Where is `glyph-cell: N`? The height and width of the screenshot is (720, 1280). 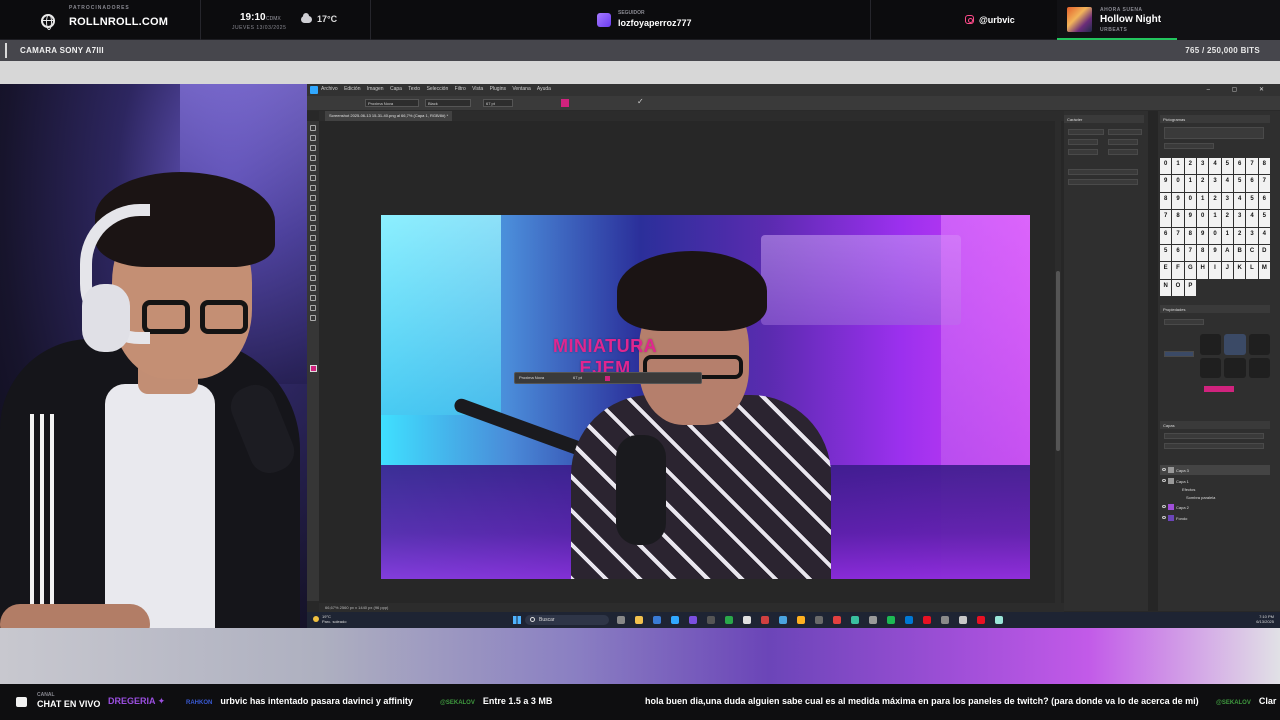 glyph-cell: N is located at coordinates (1166, 287).